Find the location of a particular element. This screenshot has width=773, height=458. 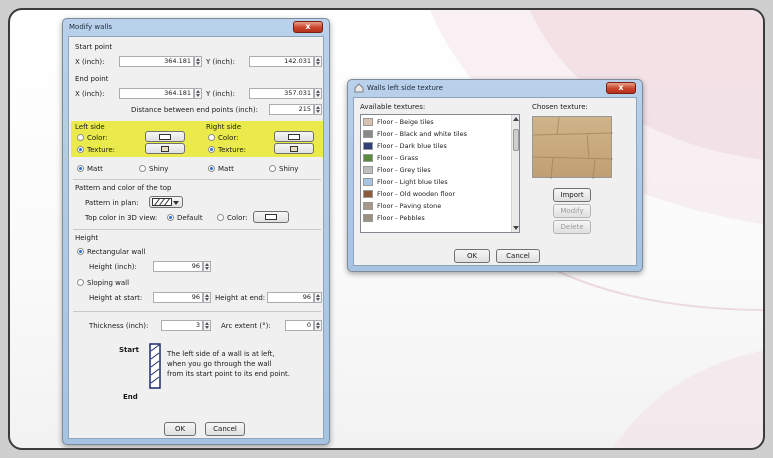

list-item: Floor - Dark blue tiles is located at coordinates (432, 146).